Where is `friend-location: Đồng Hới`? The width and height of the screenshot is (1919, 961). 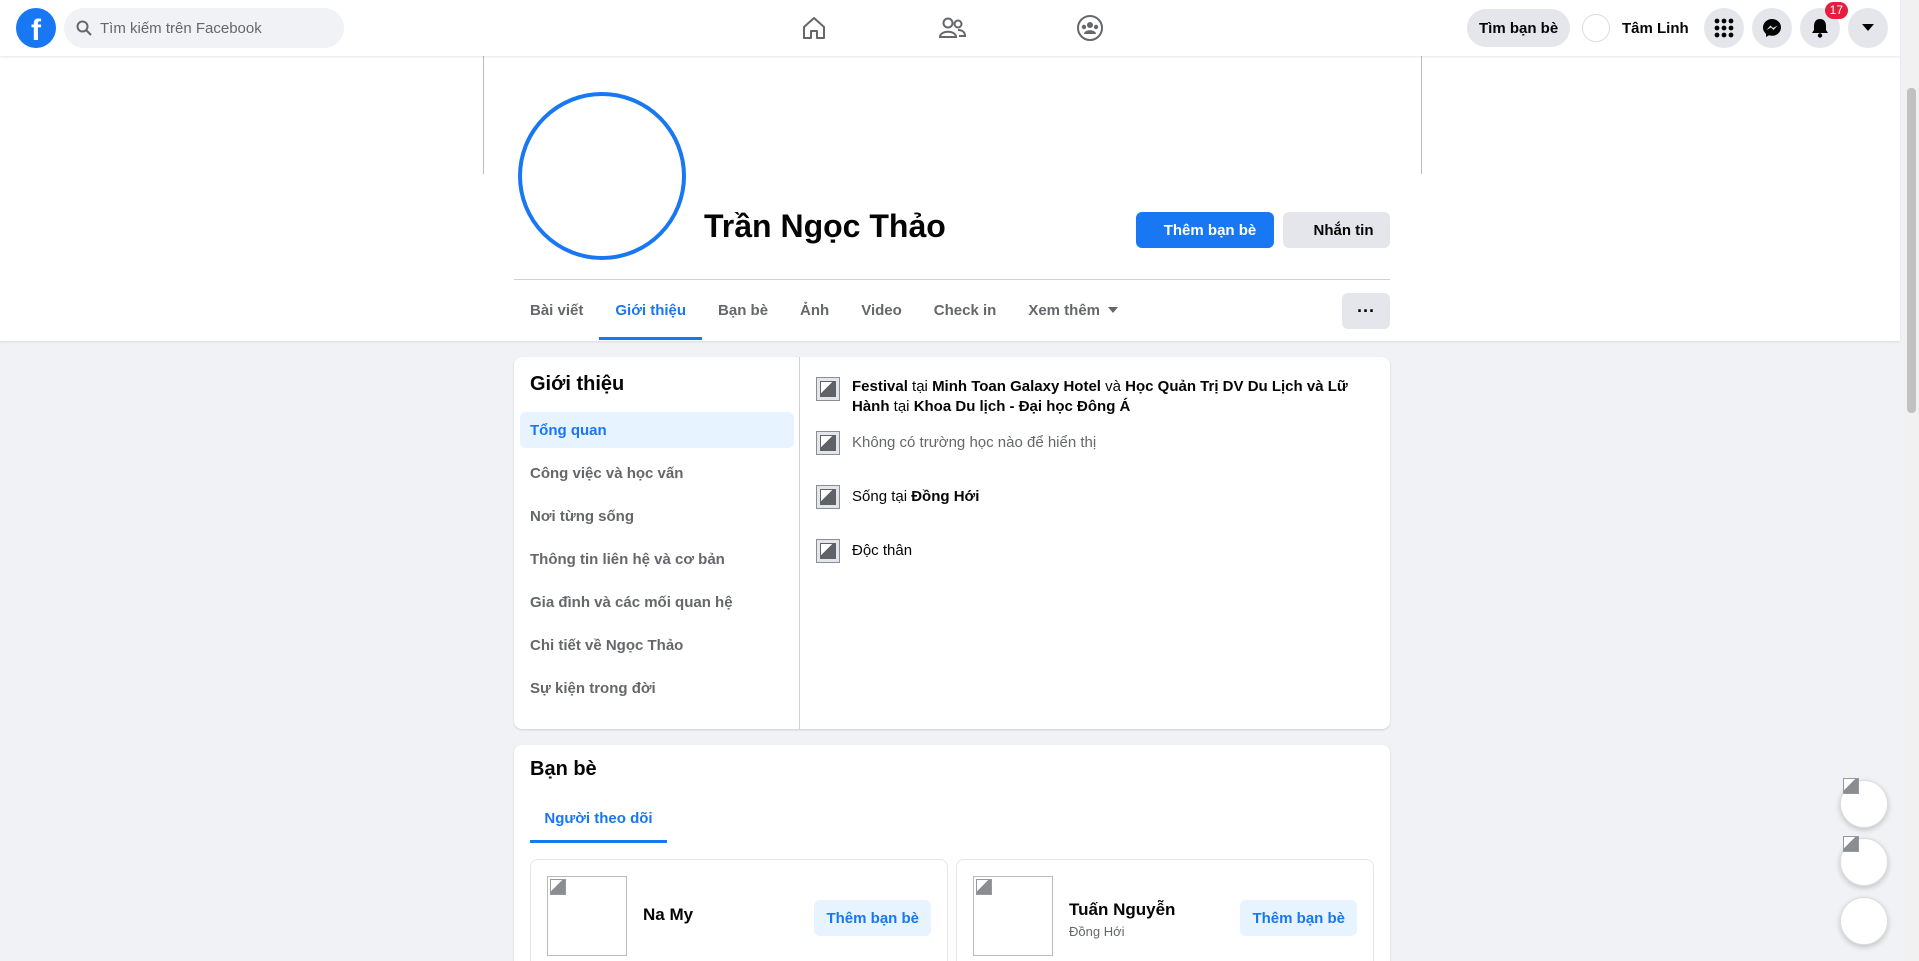 friend-location: Đồng Hới is located at coordinates (1097, 931).